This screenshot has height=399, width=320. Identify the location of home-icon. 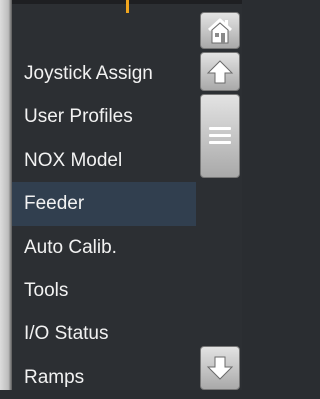
(220, 31).